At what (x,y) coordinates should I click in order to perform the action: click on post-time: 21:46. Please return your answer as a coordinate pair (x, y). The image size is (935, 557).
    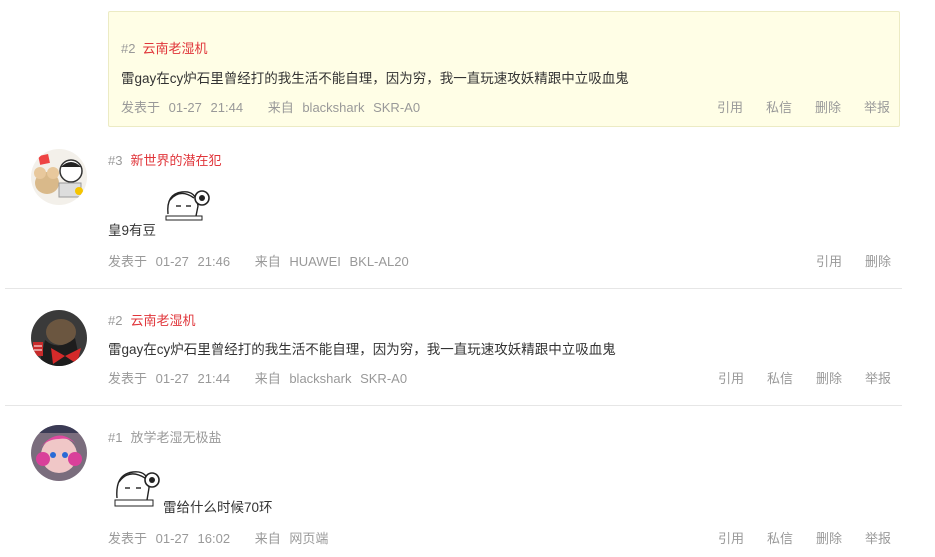
    Looking at the image, I should click on (214, 261).